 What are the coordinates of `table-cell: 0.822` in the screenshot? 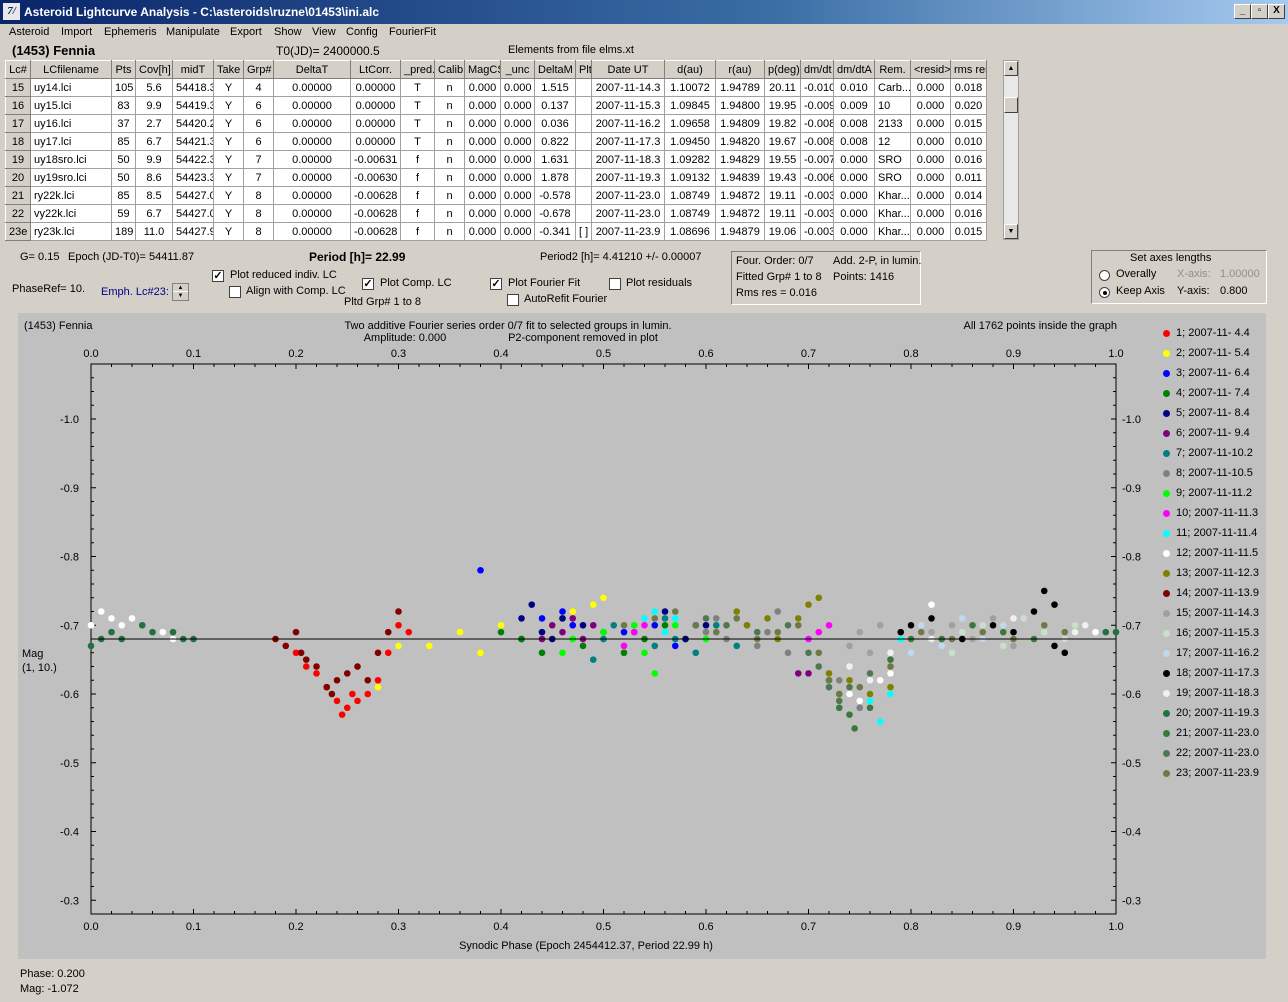 It's located at (555, 141).